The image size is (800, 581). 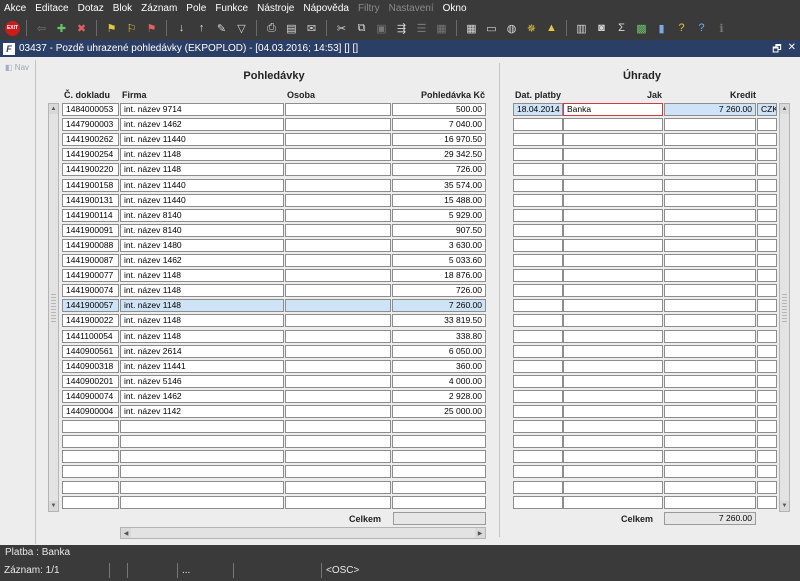 What do you see at coordinates (441, 28) in the screenshot?
I see `grid-icon: ▦` at bounding box center [441, 28].